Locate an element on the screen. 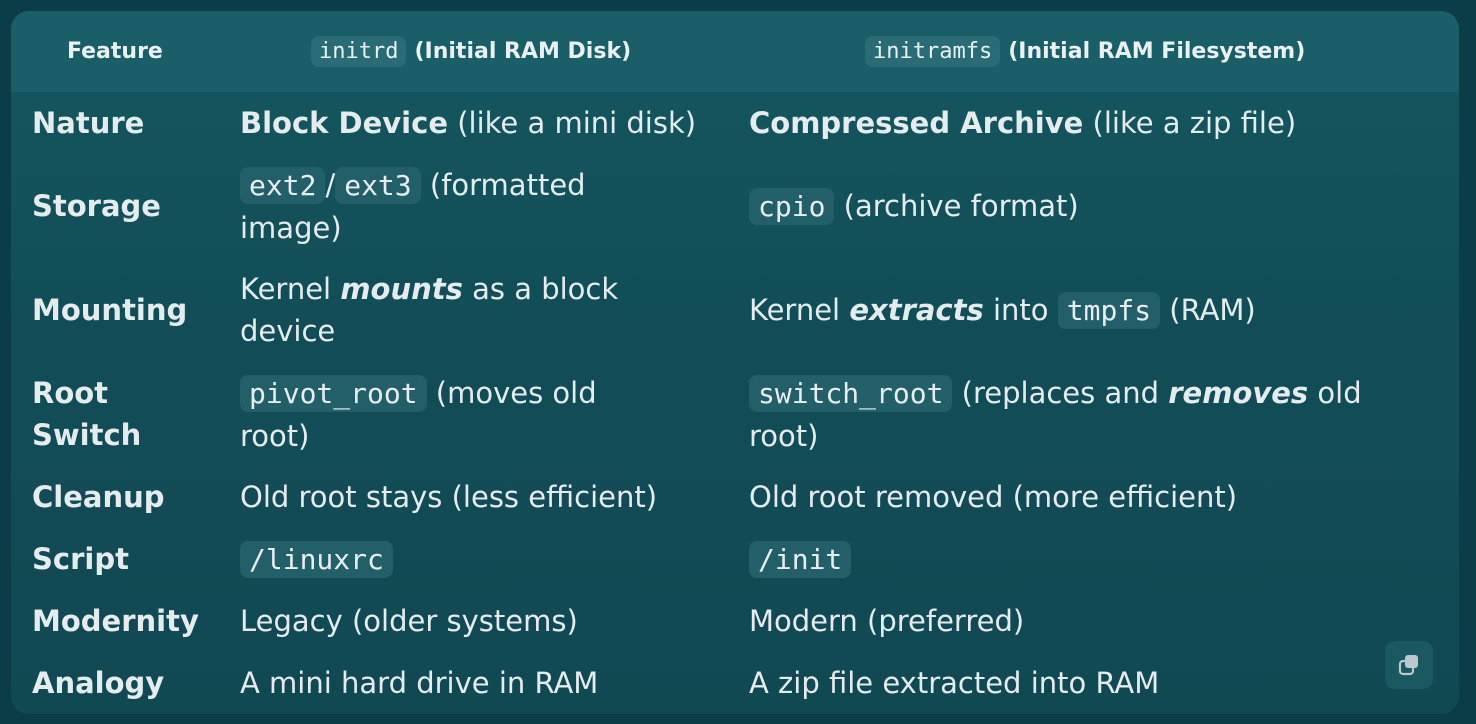 This screenshot has width=1476, height=724. header-initrd-code: initrd is located at coordinates (359, 51).